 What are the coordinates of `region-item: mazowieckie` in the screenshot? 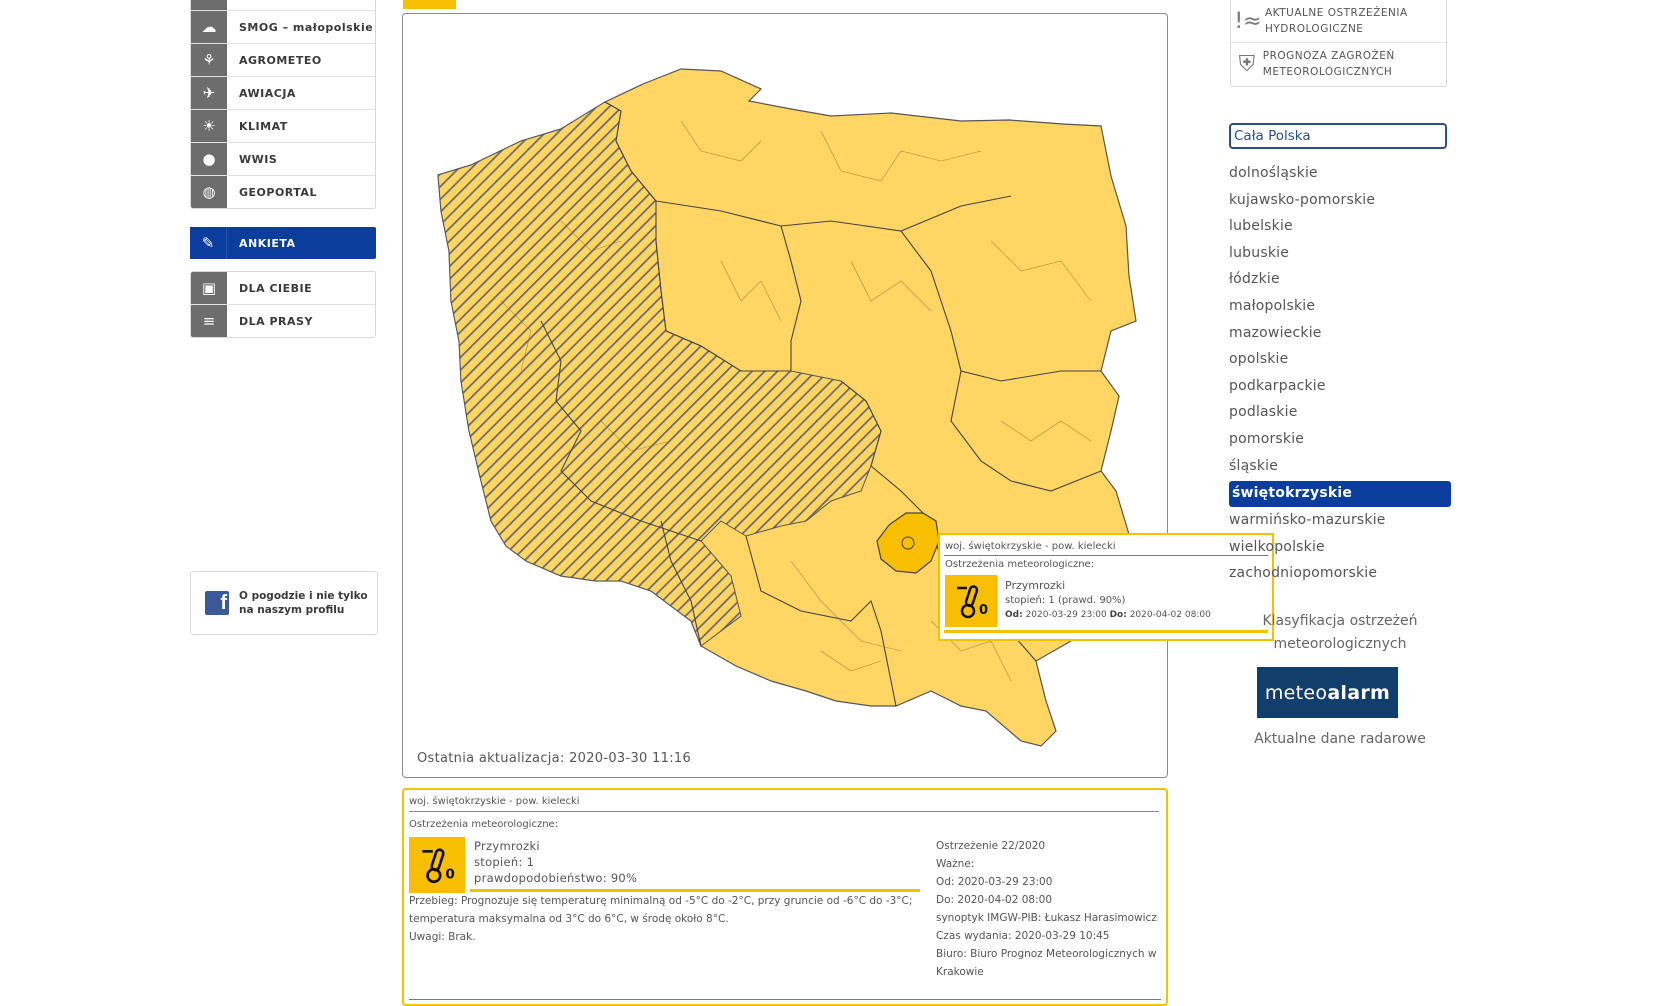 It's located at (1340, 335).